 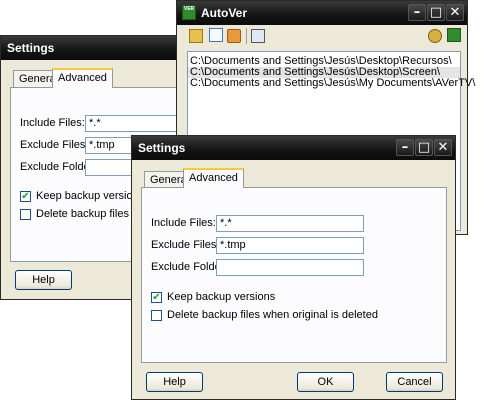 I want to click on autover-toolbar, so click(x=322, y=36).